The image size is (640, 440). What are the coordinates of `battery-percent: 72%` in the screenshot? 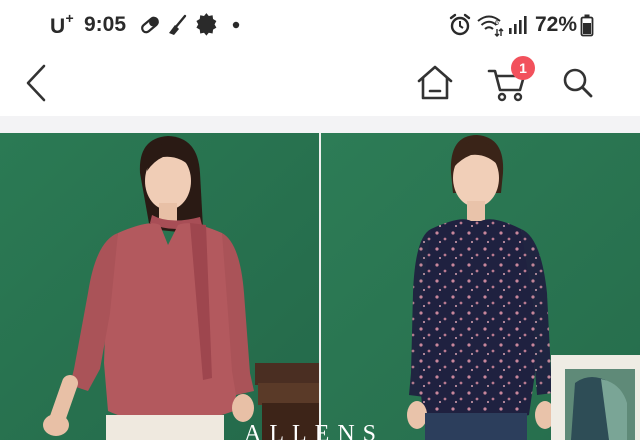 It's located at (556, 24).